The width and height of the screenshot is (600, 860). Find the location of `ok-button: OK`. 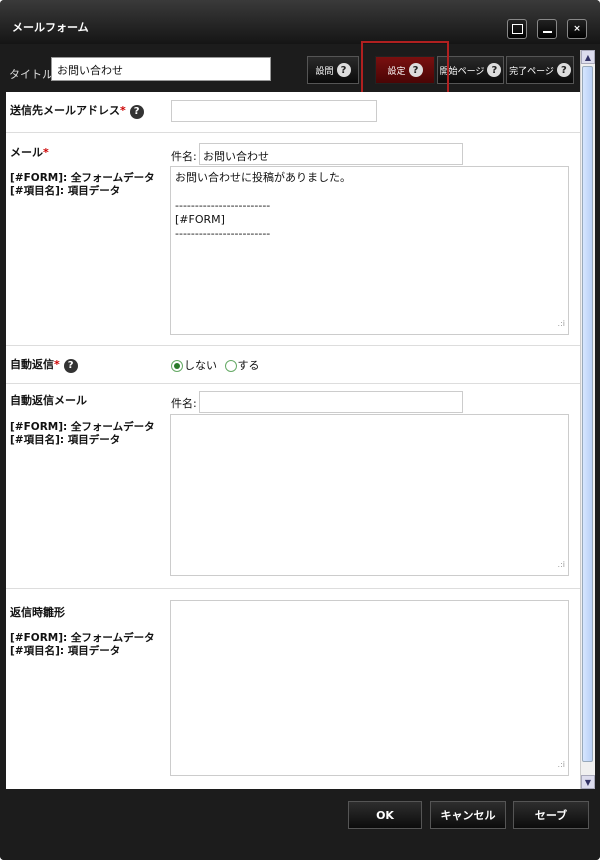

ok-button: OK is located at coordinates (385, 815).